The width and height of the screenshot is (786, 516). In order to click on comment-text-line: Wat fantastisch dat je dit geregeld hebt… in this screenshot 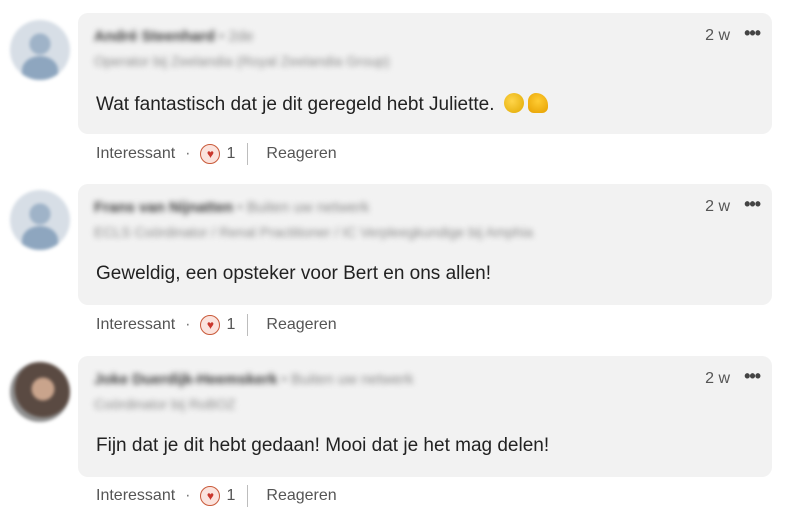, I will do `click(322, 104)`.